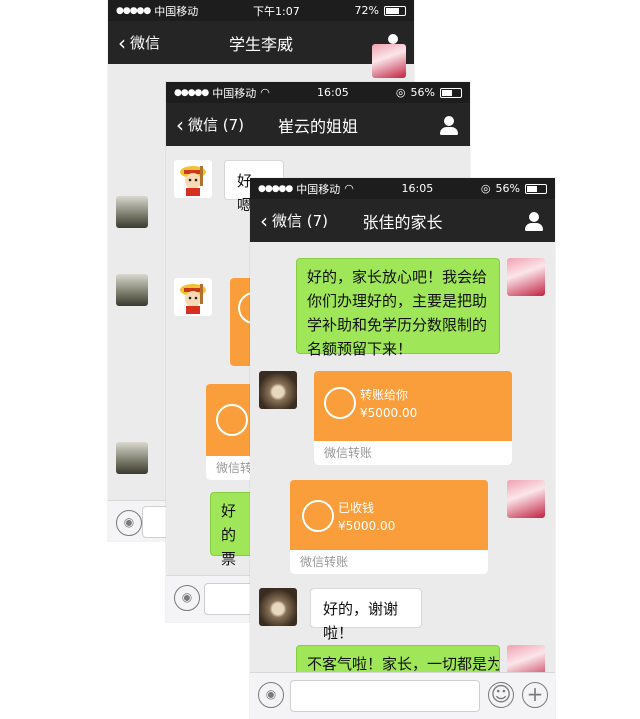 This screenshot has height=719, width=640. Describe the element at coordinates (145, 43) in the screenshot. I see `back-label: 微信` at that location.